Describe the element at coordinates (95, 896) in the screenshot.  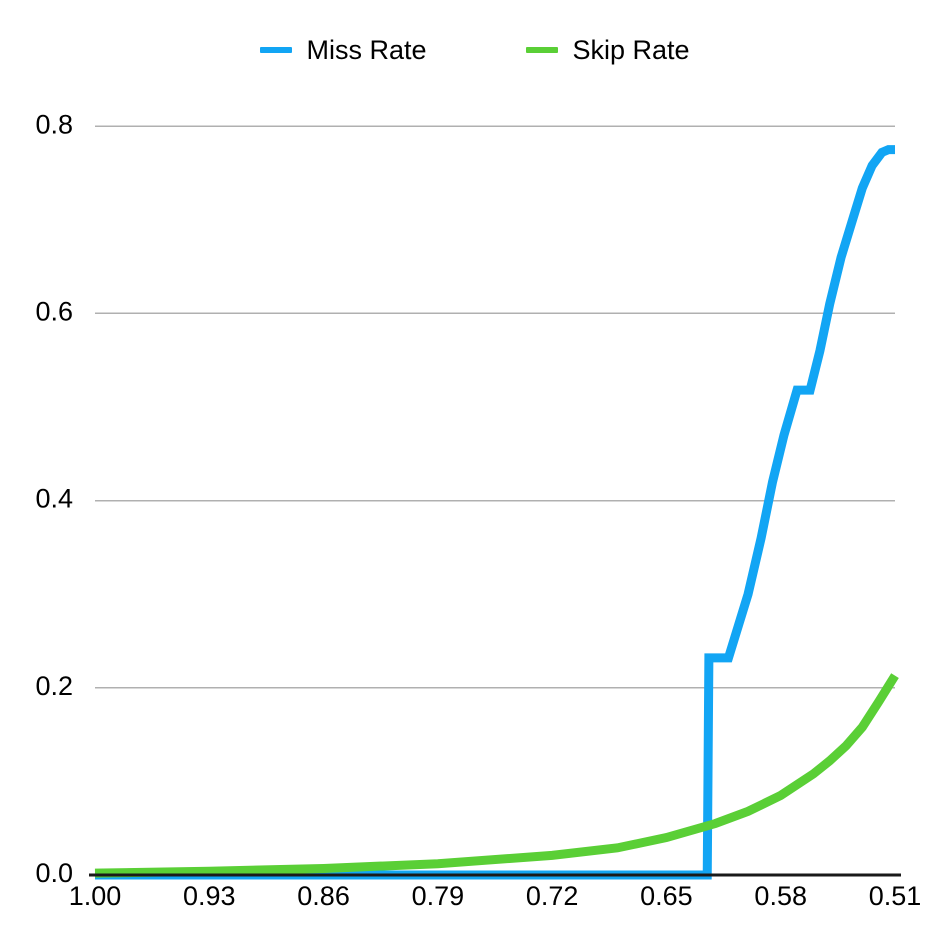
I see `x-tick-label: 1.00` at that location.